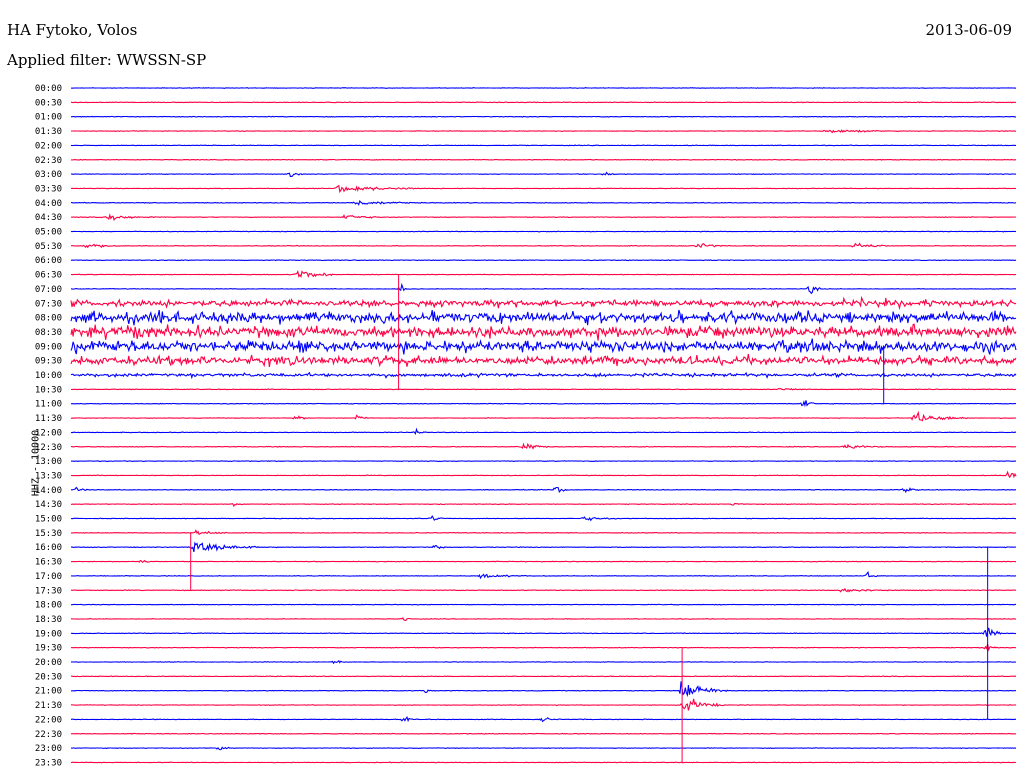 The width and height of the screenshot is (1024, 780). I want to click on row-label: 21:00, so click(48, 692).